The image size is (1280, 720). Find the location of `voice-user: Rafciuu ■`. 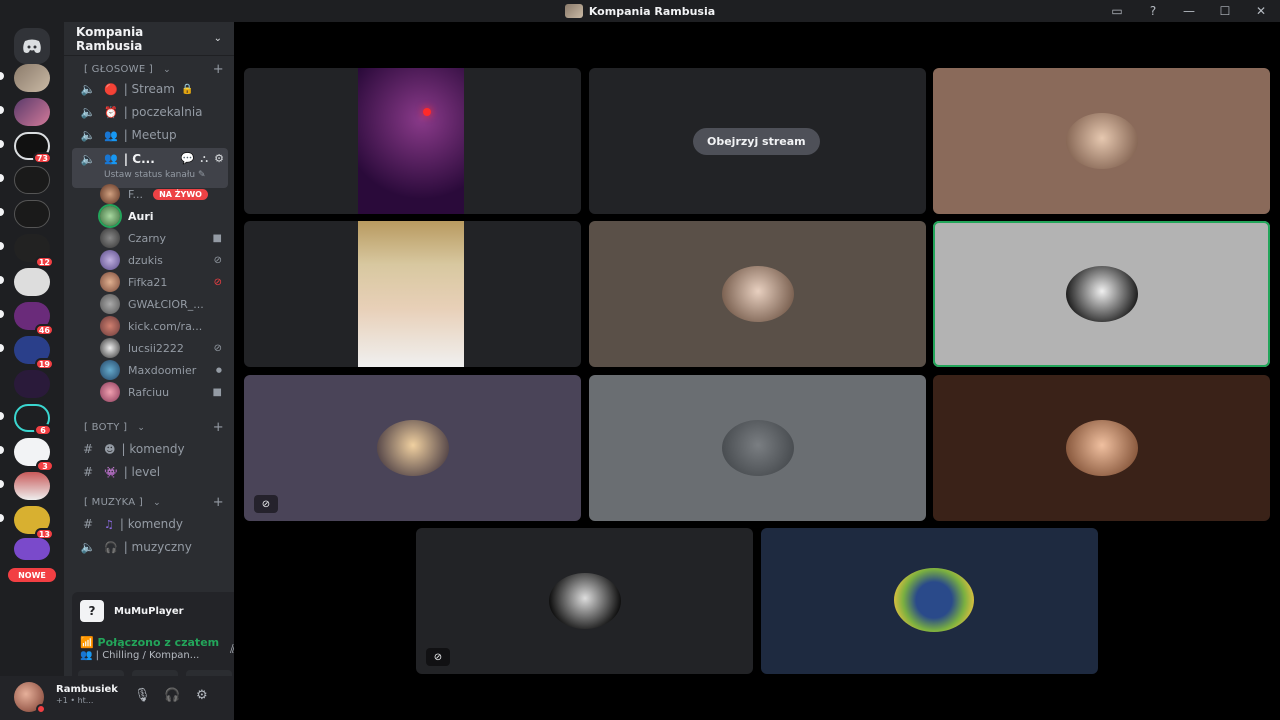

voice-user: Rafciuu ■ is located at coordinates (162, 392).